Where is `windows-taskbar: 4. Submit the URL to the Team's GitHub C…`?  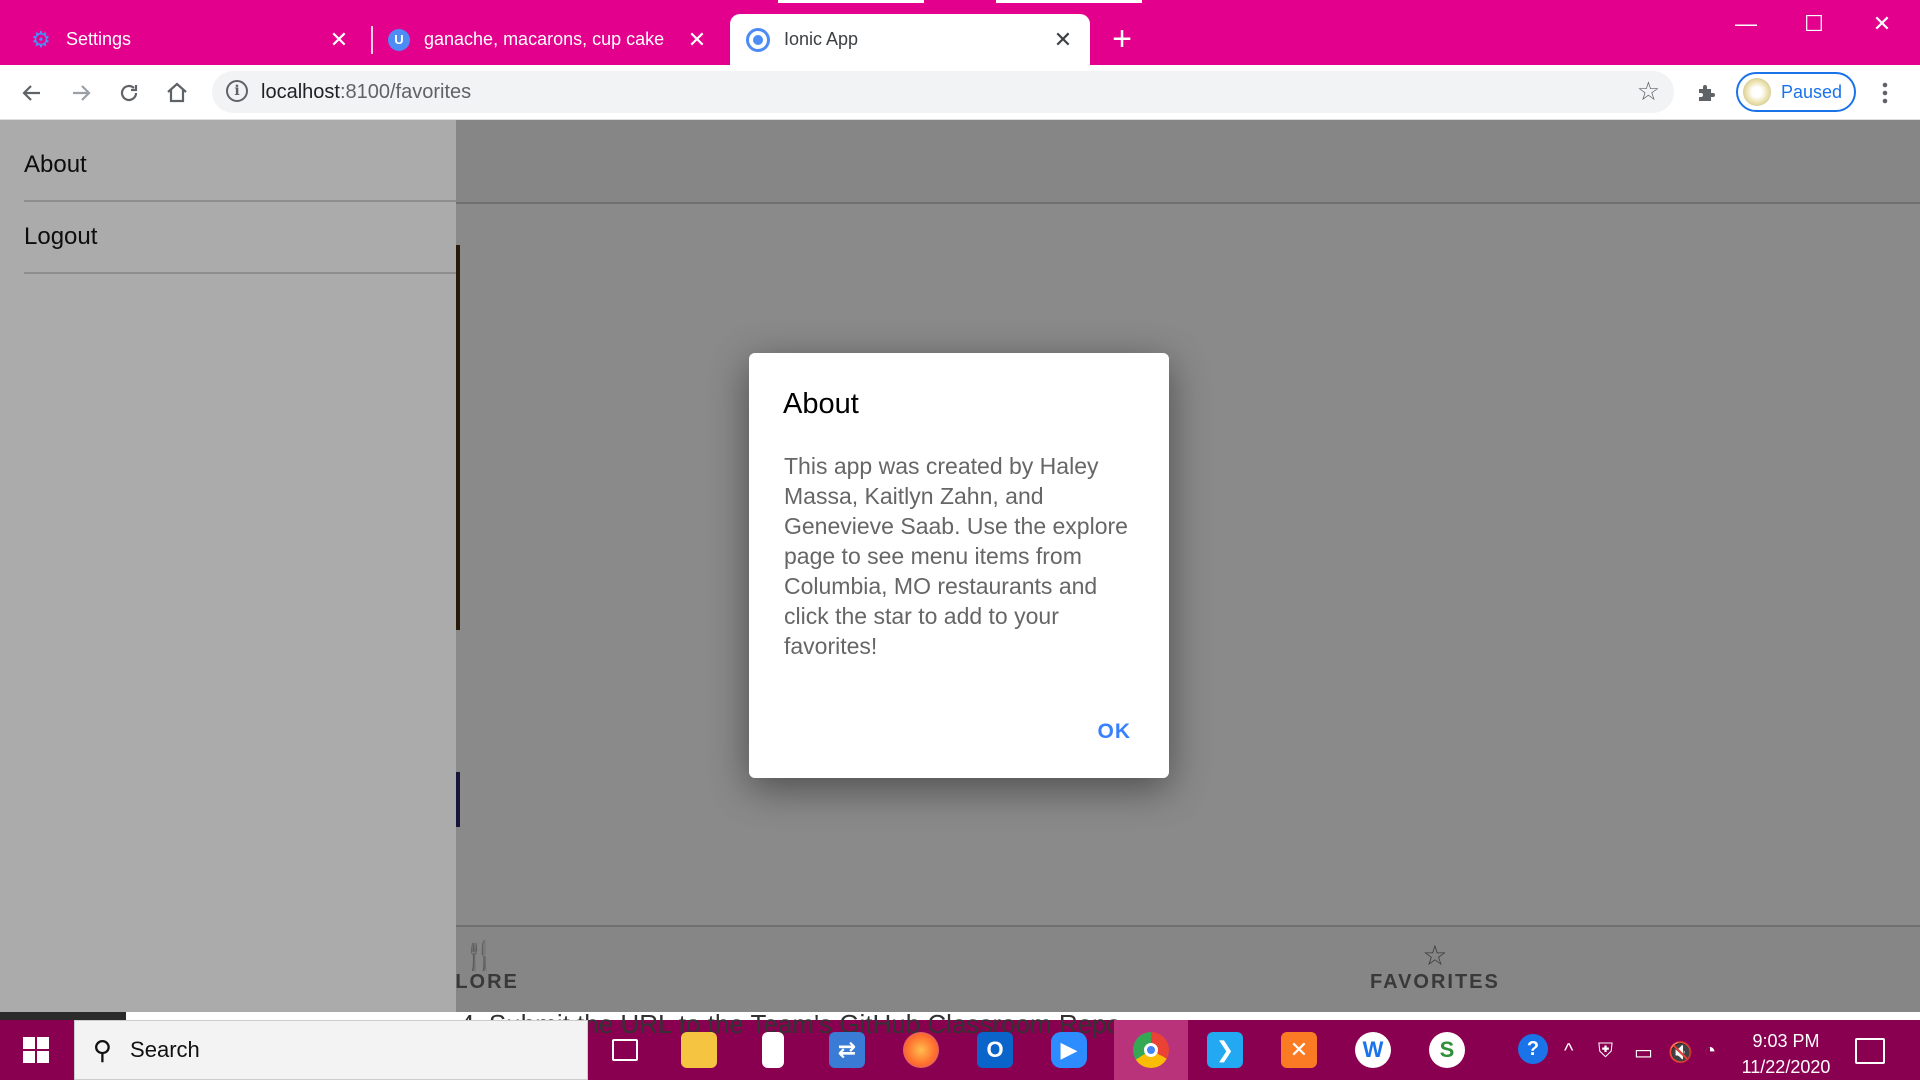 windows-taskbar: 4. Submit the URL to the Team's GitHub C… is located at coordinates (960, 1044).